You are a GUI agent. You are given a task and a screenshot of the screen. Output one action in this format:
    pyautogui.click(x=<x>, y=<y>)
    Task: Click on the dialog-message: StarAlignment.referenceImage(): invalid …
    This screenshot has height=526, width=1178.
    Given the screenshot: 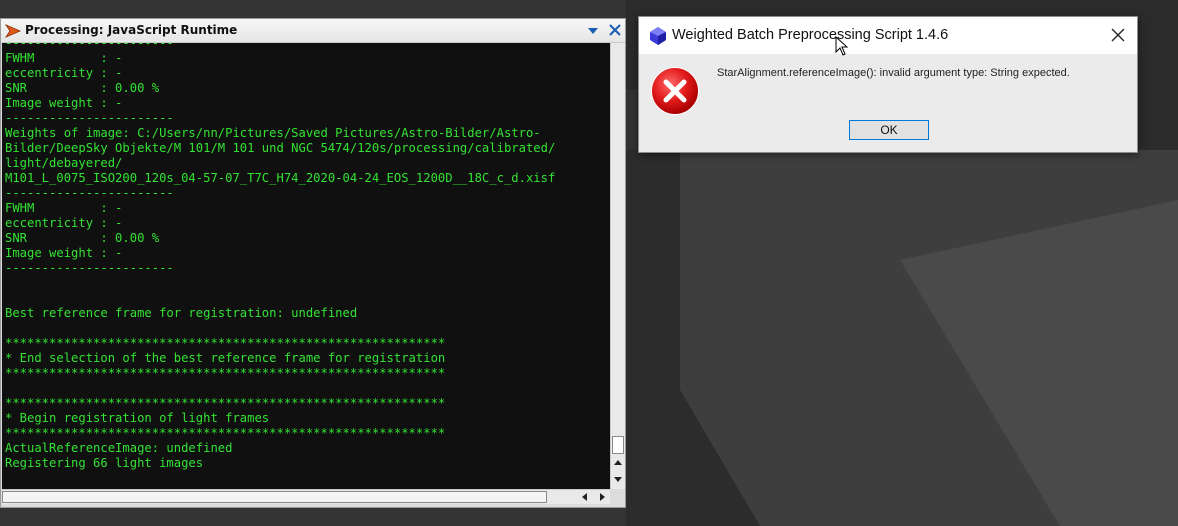 What is the action you would take?
    pyautogui.click(x=893, y=73)
    